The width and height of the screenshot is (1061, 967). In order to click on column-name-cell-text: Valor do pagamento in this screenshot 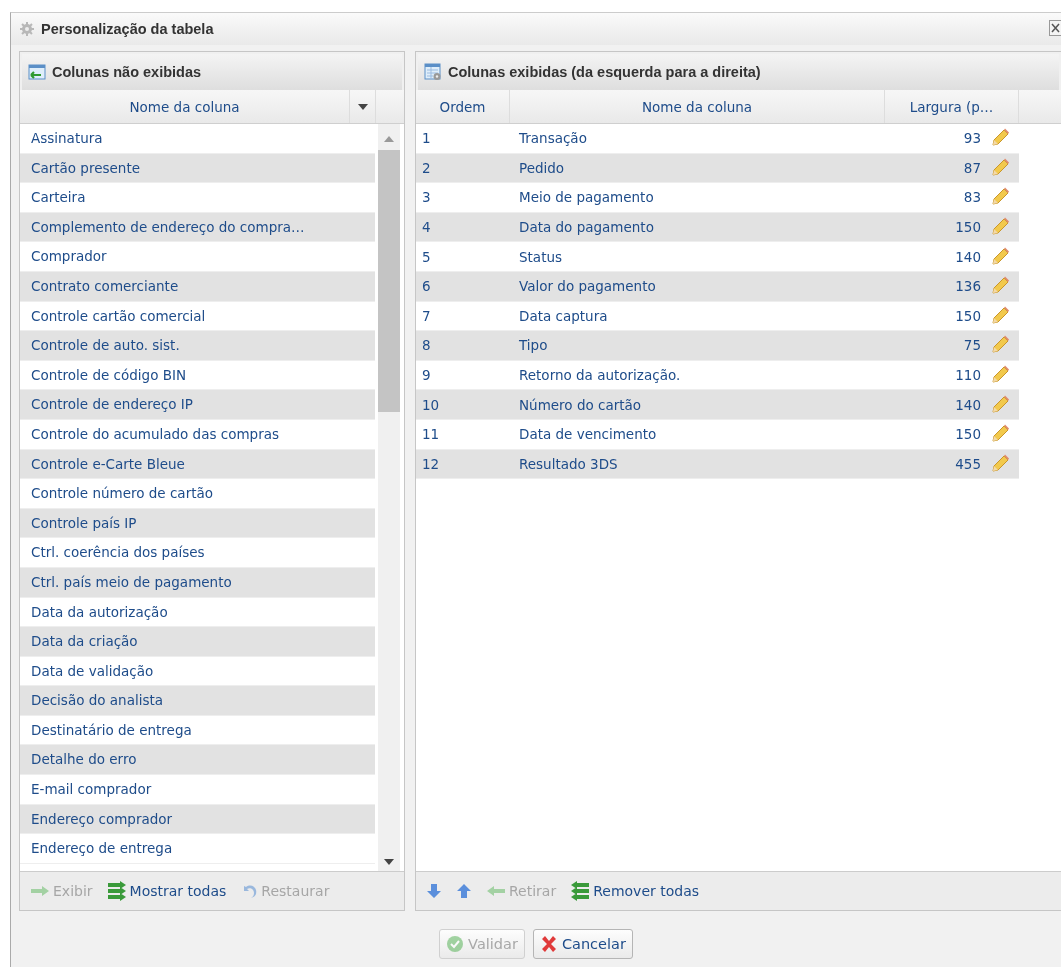, I will do `click(587, 286)`.